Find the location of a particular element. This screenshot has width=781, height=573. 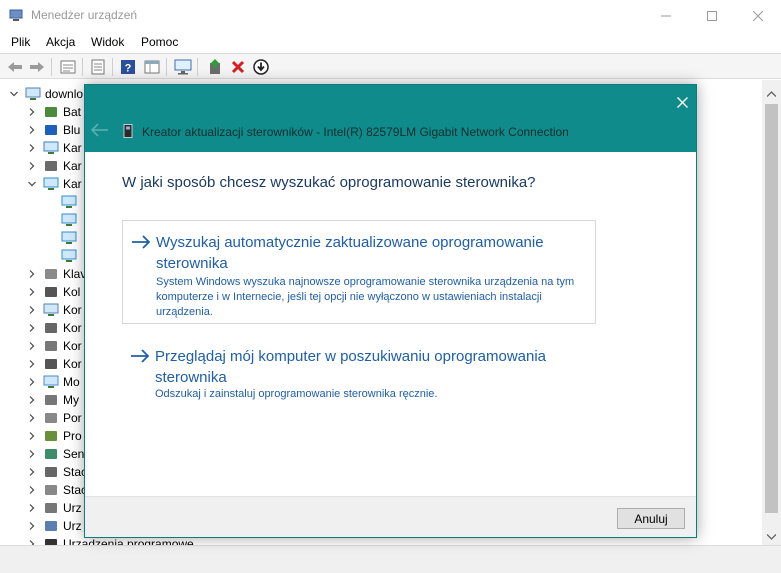

tree-item-label: Kar is located at coordinates (72, 148).